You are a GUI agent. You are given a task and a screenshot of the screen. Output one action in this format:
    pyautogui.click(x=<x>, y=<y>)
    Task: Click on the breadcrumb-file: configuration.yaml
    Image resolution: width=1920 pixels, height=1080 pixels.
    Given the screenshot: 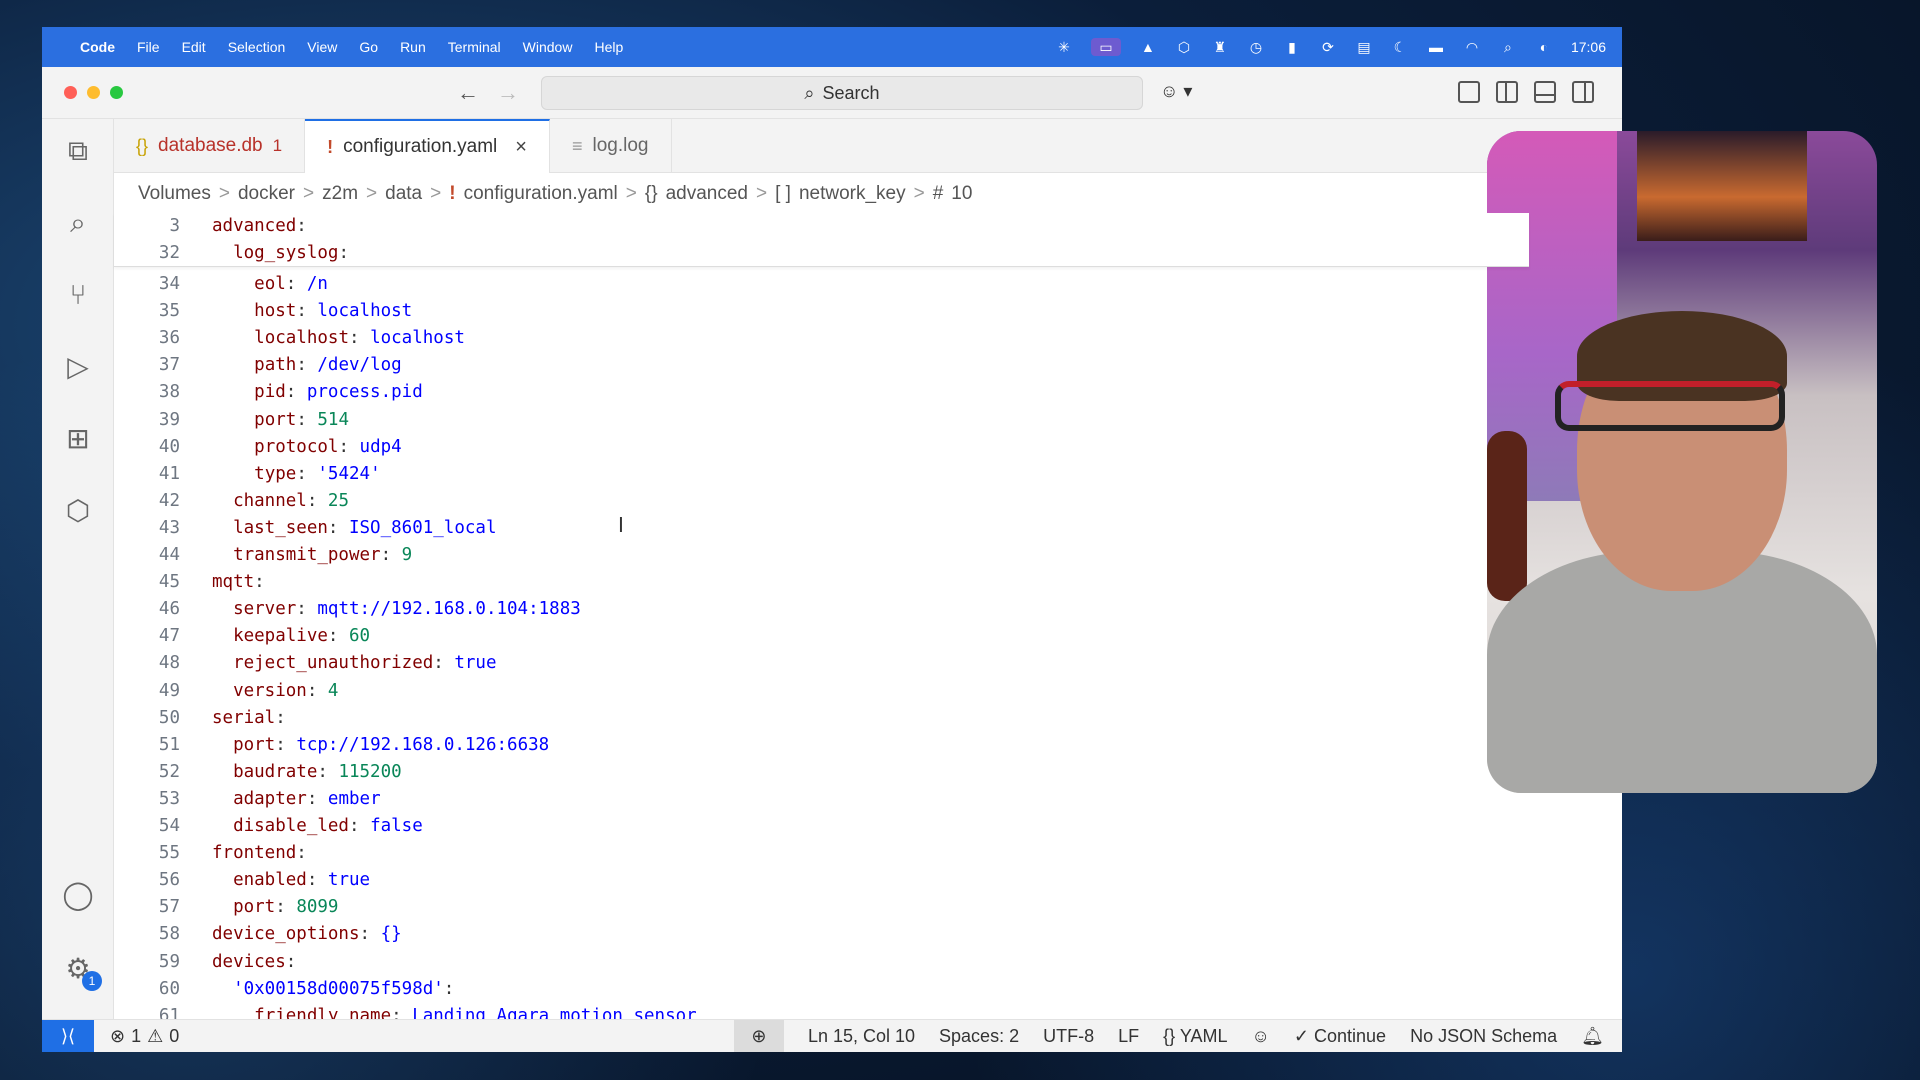 What is the action you would take?
    pyautogui.click(x=541, y=194)
    